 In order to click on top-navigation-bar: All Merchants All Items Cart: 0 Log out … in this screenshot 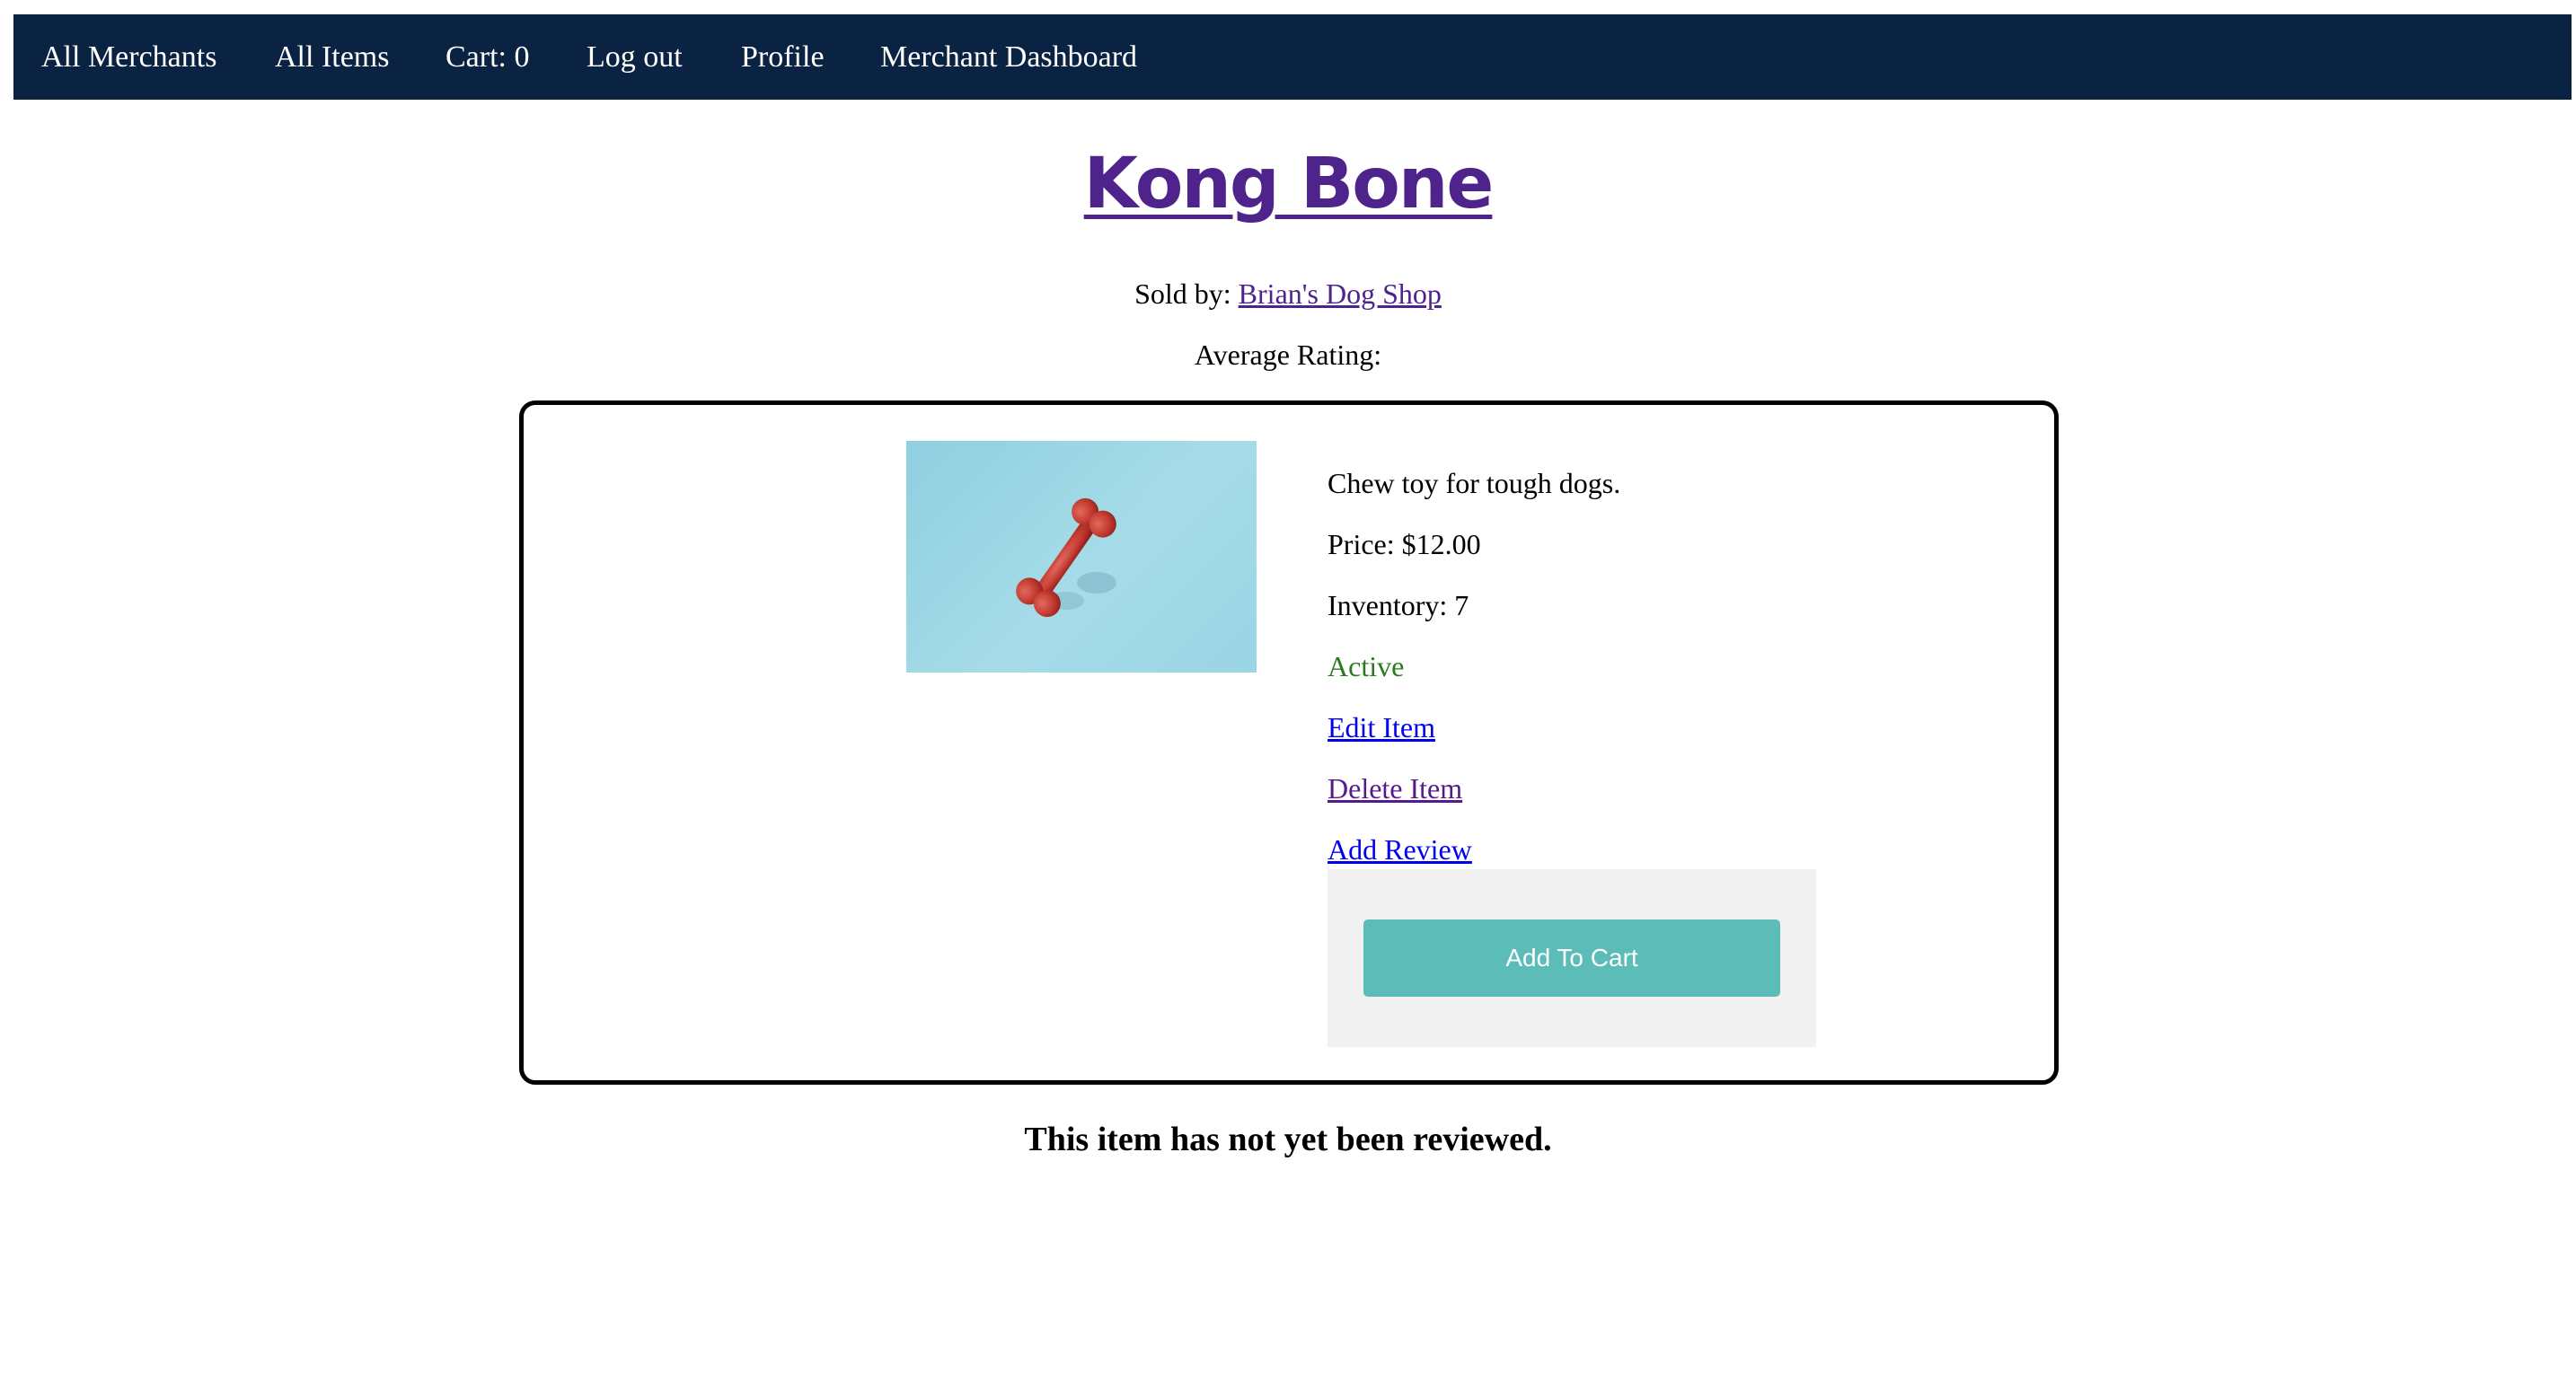, I will do `click(1292, 57)`.